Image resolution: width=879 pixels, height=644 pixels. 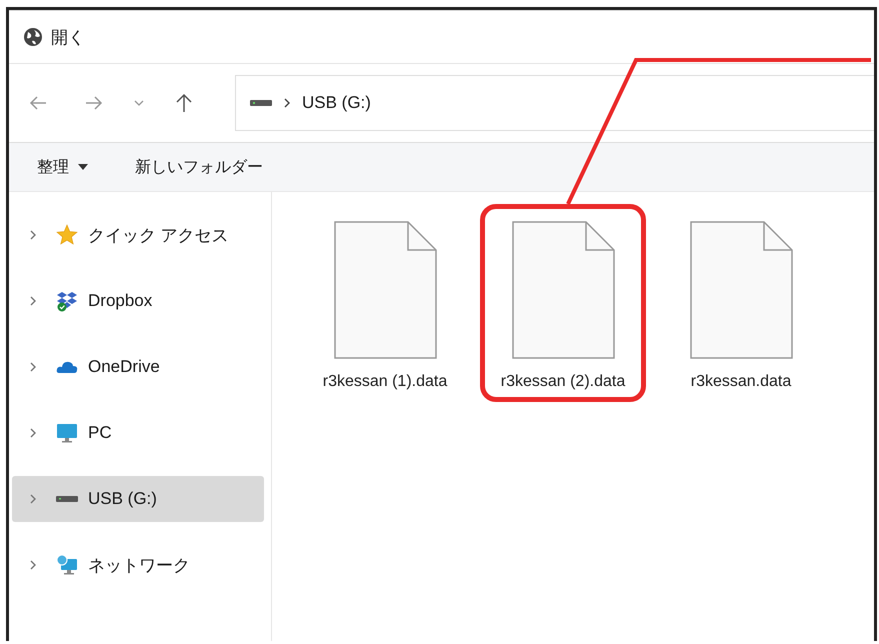 What do you see at coordinates (33, 37) in the screenshot?
I see `globe-icon` at bounding box center [33, 37].